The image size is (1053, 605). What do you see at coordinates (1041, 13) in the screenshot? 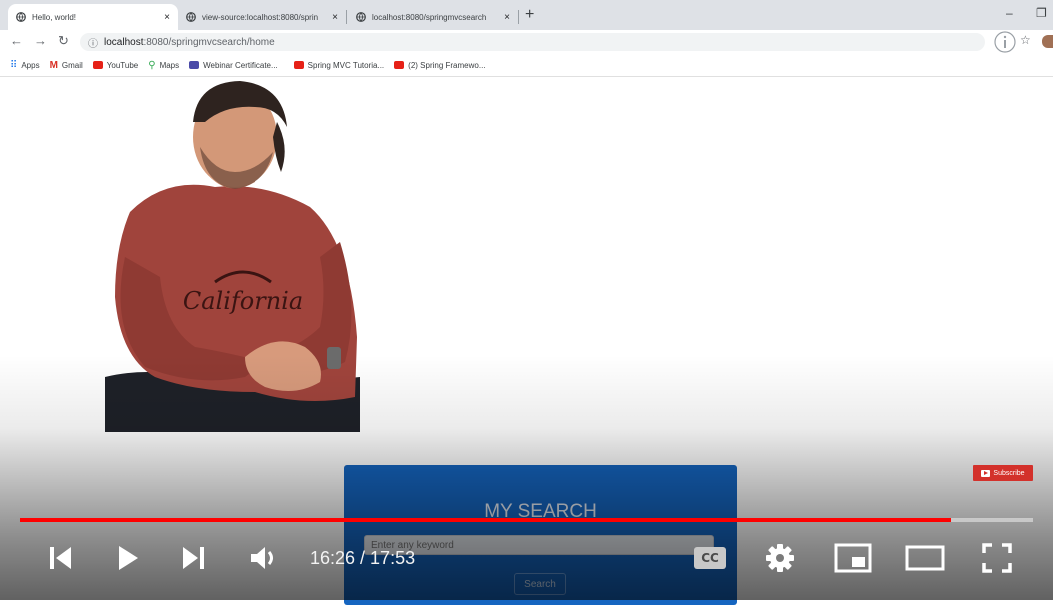
I see `maximize-button: ❐` at bounding box center [1041, 13].